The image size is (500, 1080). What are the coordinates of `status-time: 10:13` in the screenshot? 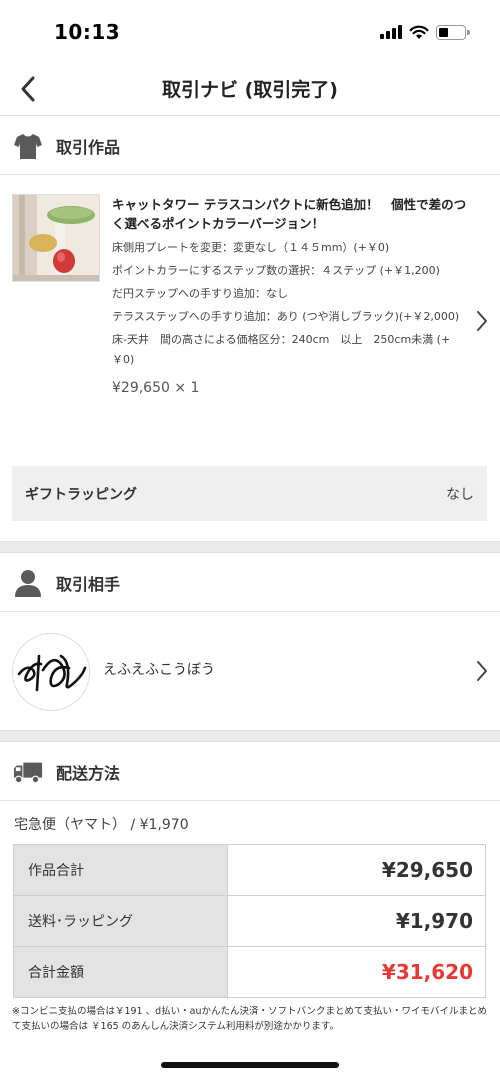 It's located at (87, 32).